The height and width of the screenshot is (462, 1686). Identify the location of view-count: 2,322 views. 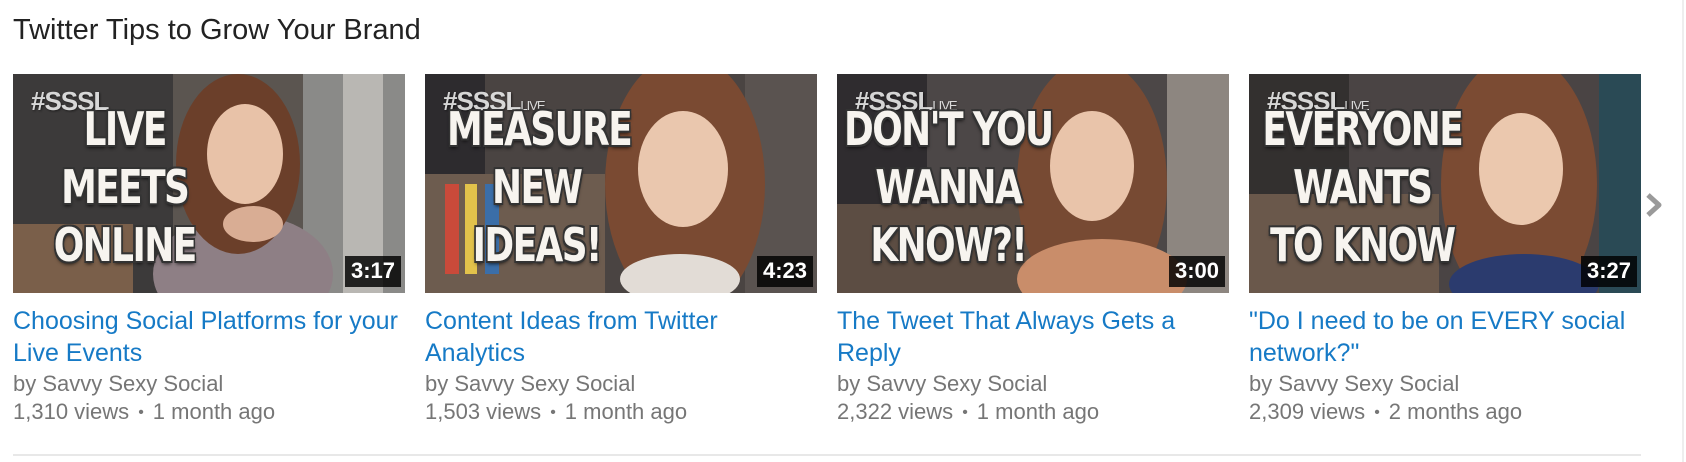
(895, 411).